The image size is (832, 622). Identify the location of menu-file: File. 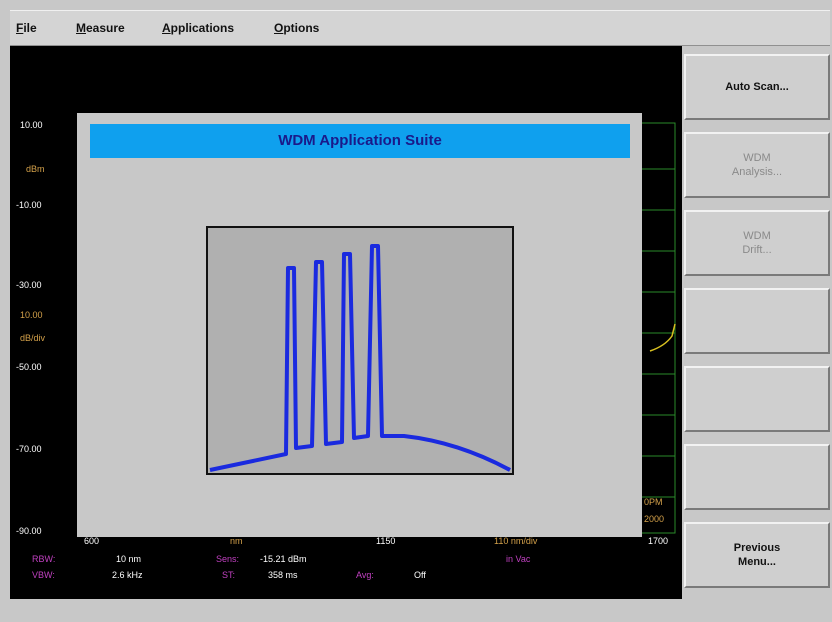
(26, 28).